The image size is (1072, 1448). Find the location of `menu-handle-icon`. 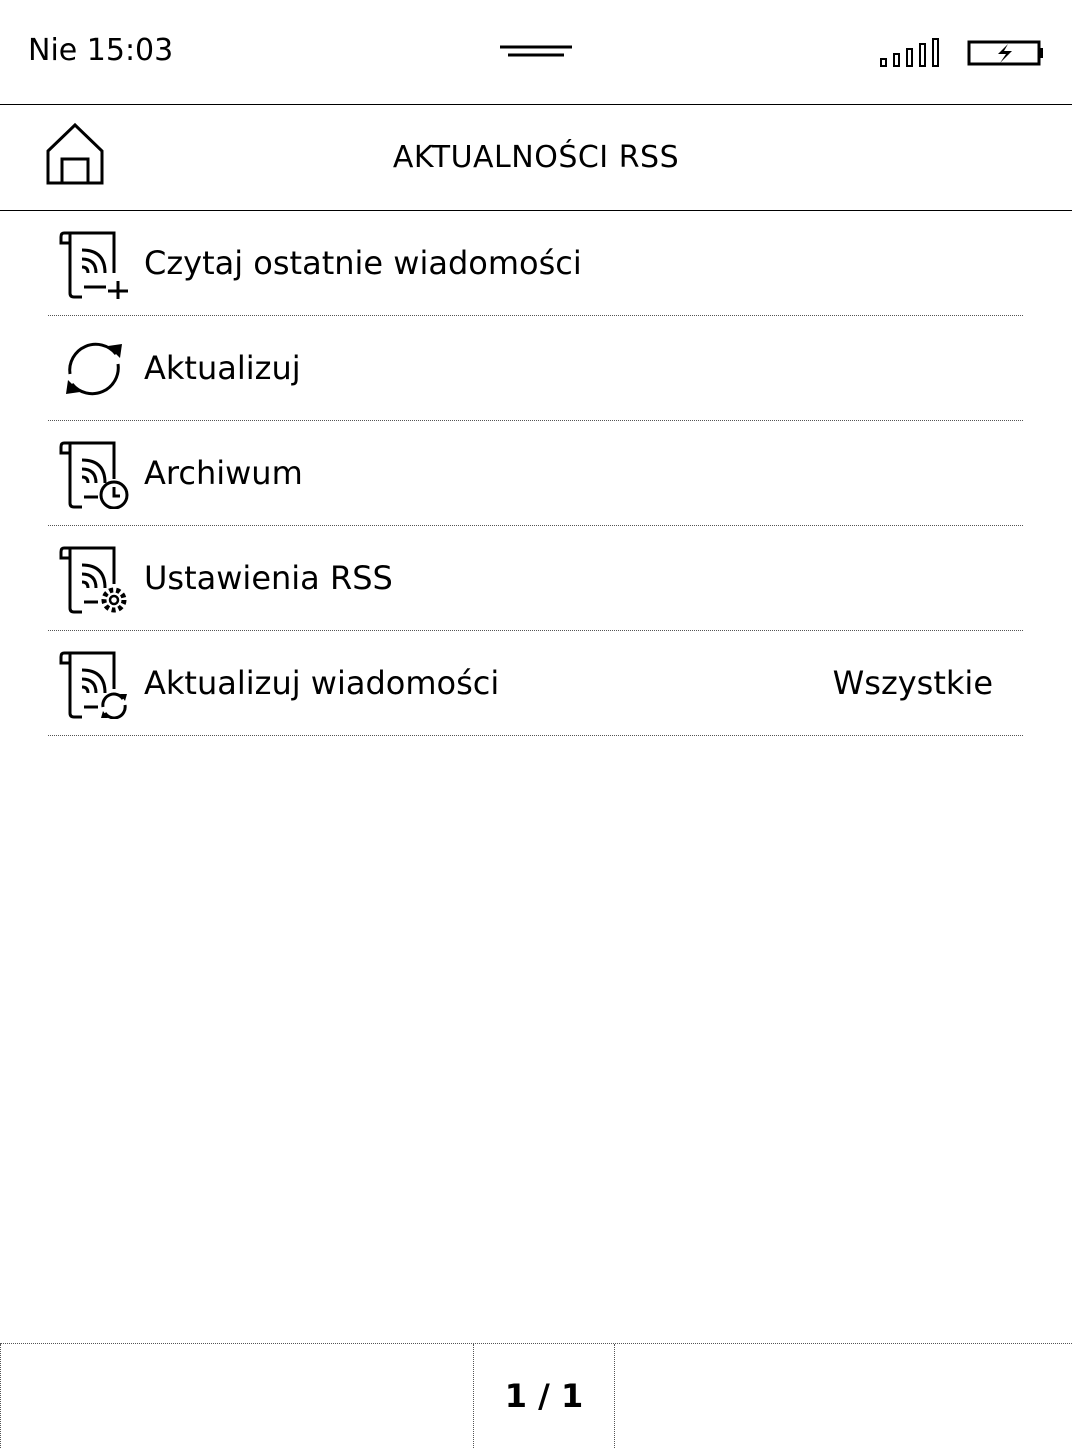

menu-handle-icon is located at coordinates (536, 51).